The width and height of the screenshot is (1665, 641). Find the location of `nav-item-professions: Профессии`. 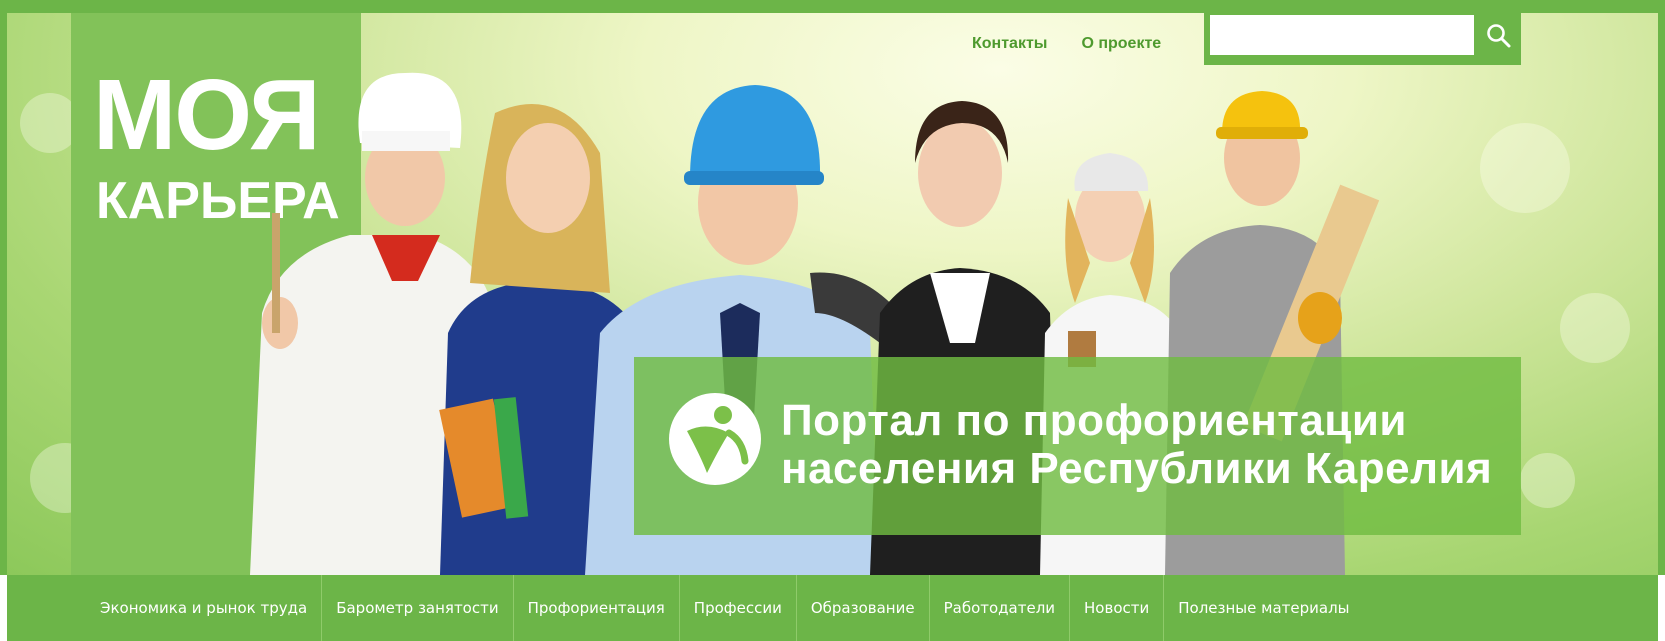

nav-item-professions: Профессии is located at coordinates (738, 608).